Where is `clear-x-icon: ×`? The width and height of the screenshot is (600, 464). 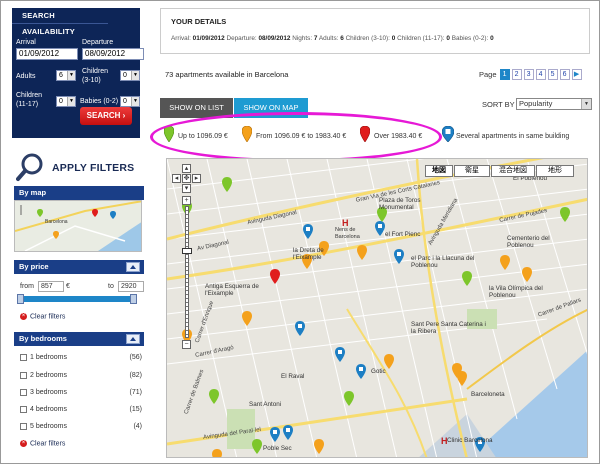
clear-x-icon: × is located at coordinates (23, 443).